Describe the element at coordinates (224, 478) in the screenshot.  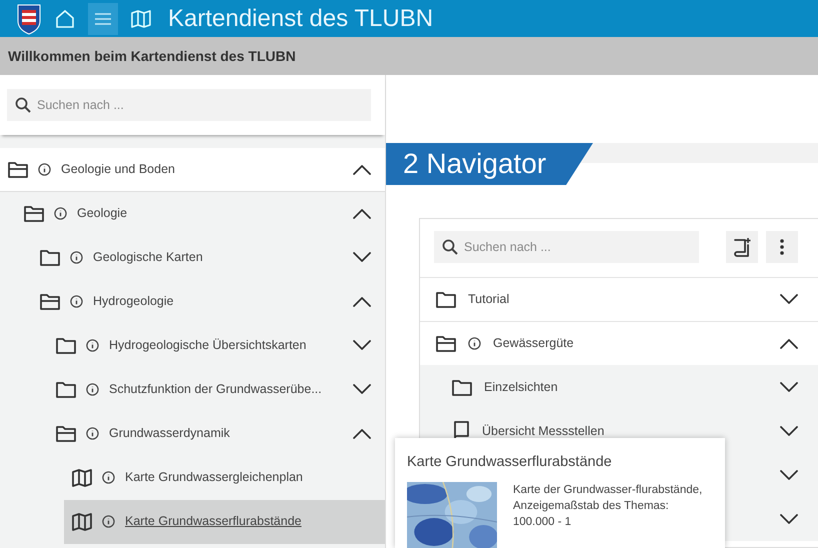
I see `tree-item: Karte Grundwassergleichenplan` at that location.